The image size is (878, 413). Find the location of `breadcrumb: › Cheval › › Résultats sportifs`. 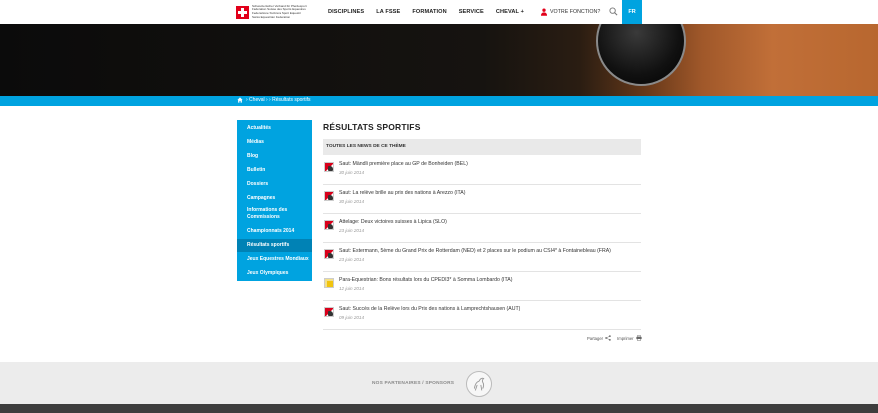

breadcrumb: › Cheval › › Résultats sportifs is located at coordinates (273, 100).